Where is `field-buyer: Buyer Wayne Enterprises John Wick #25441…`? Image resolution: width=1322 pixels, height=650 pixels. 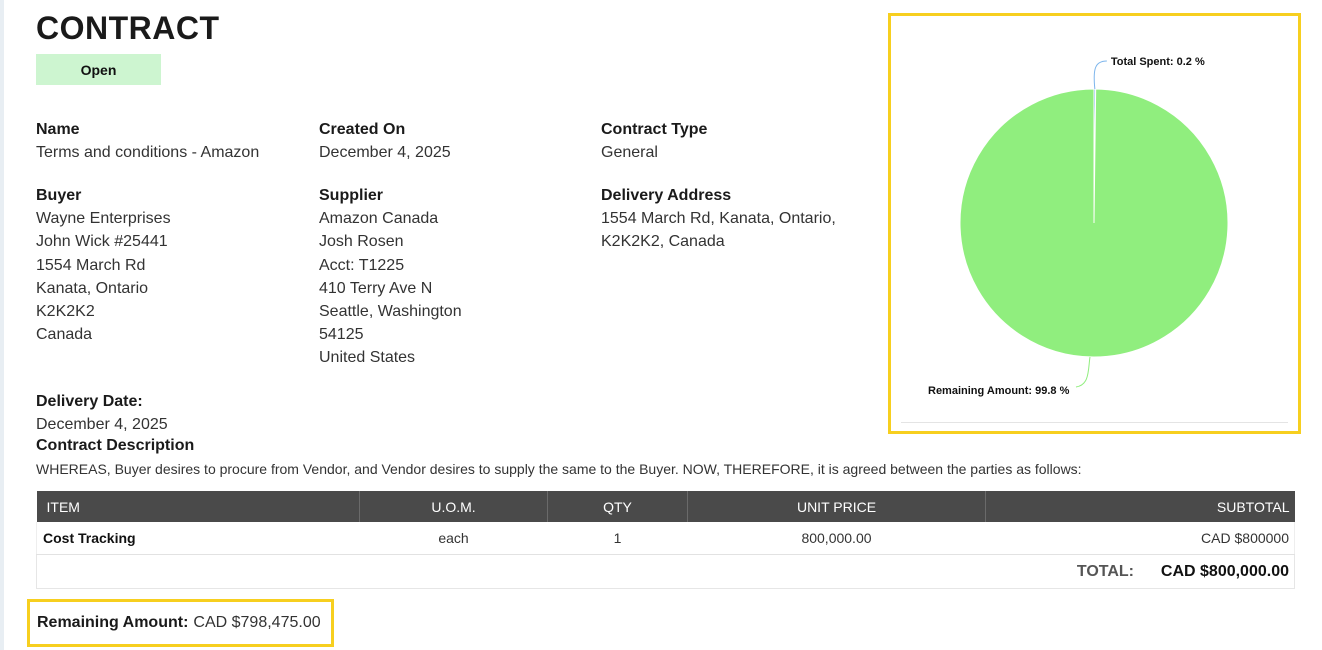 field-buyer: Buyer Wayne Enterprises John Wick #25441… is located at coordinates (103, 265).